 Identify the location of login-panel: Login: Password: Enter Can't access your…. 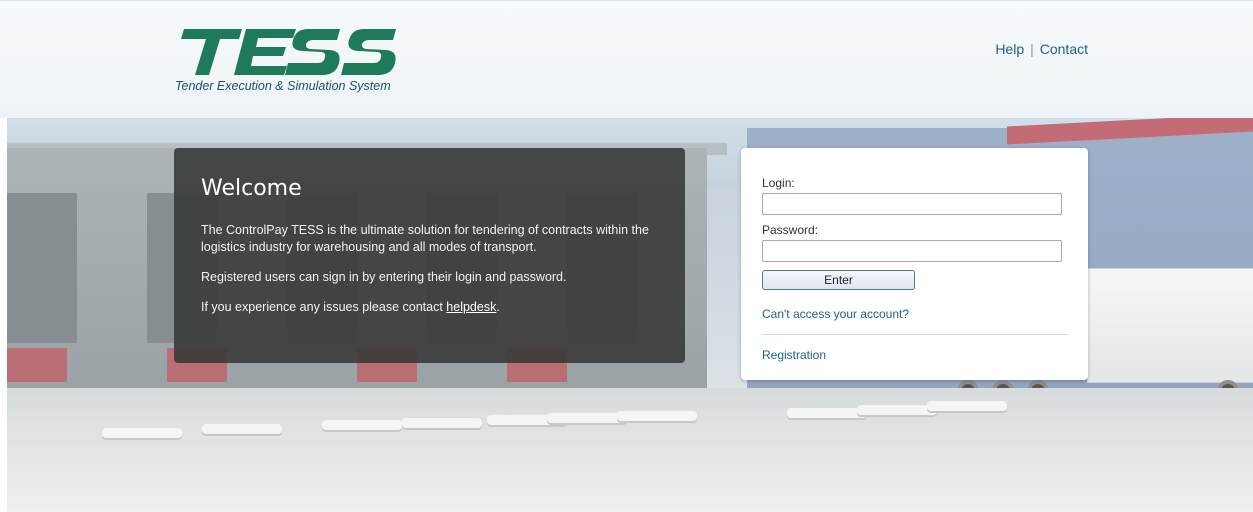
(914, 264).